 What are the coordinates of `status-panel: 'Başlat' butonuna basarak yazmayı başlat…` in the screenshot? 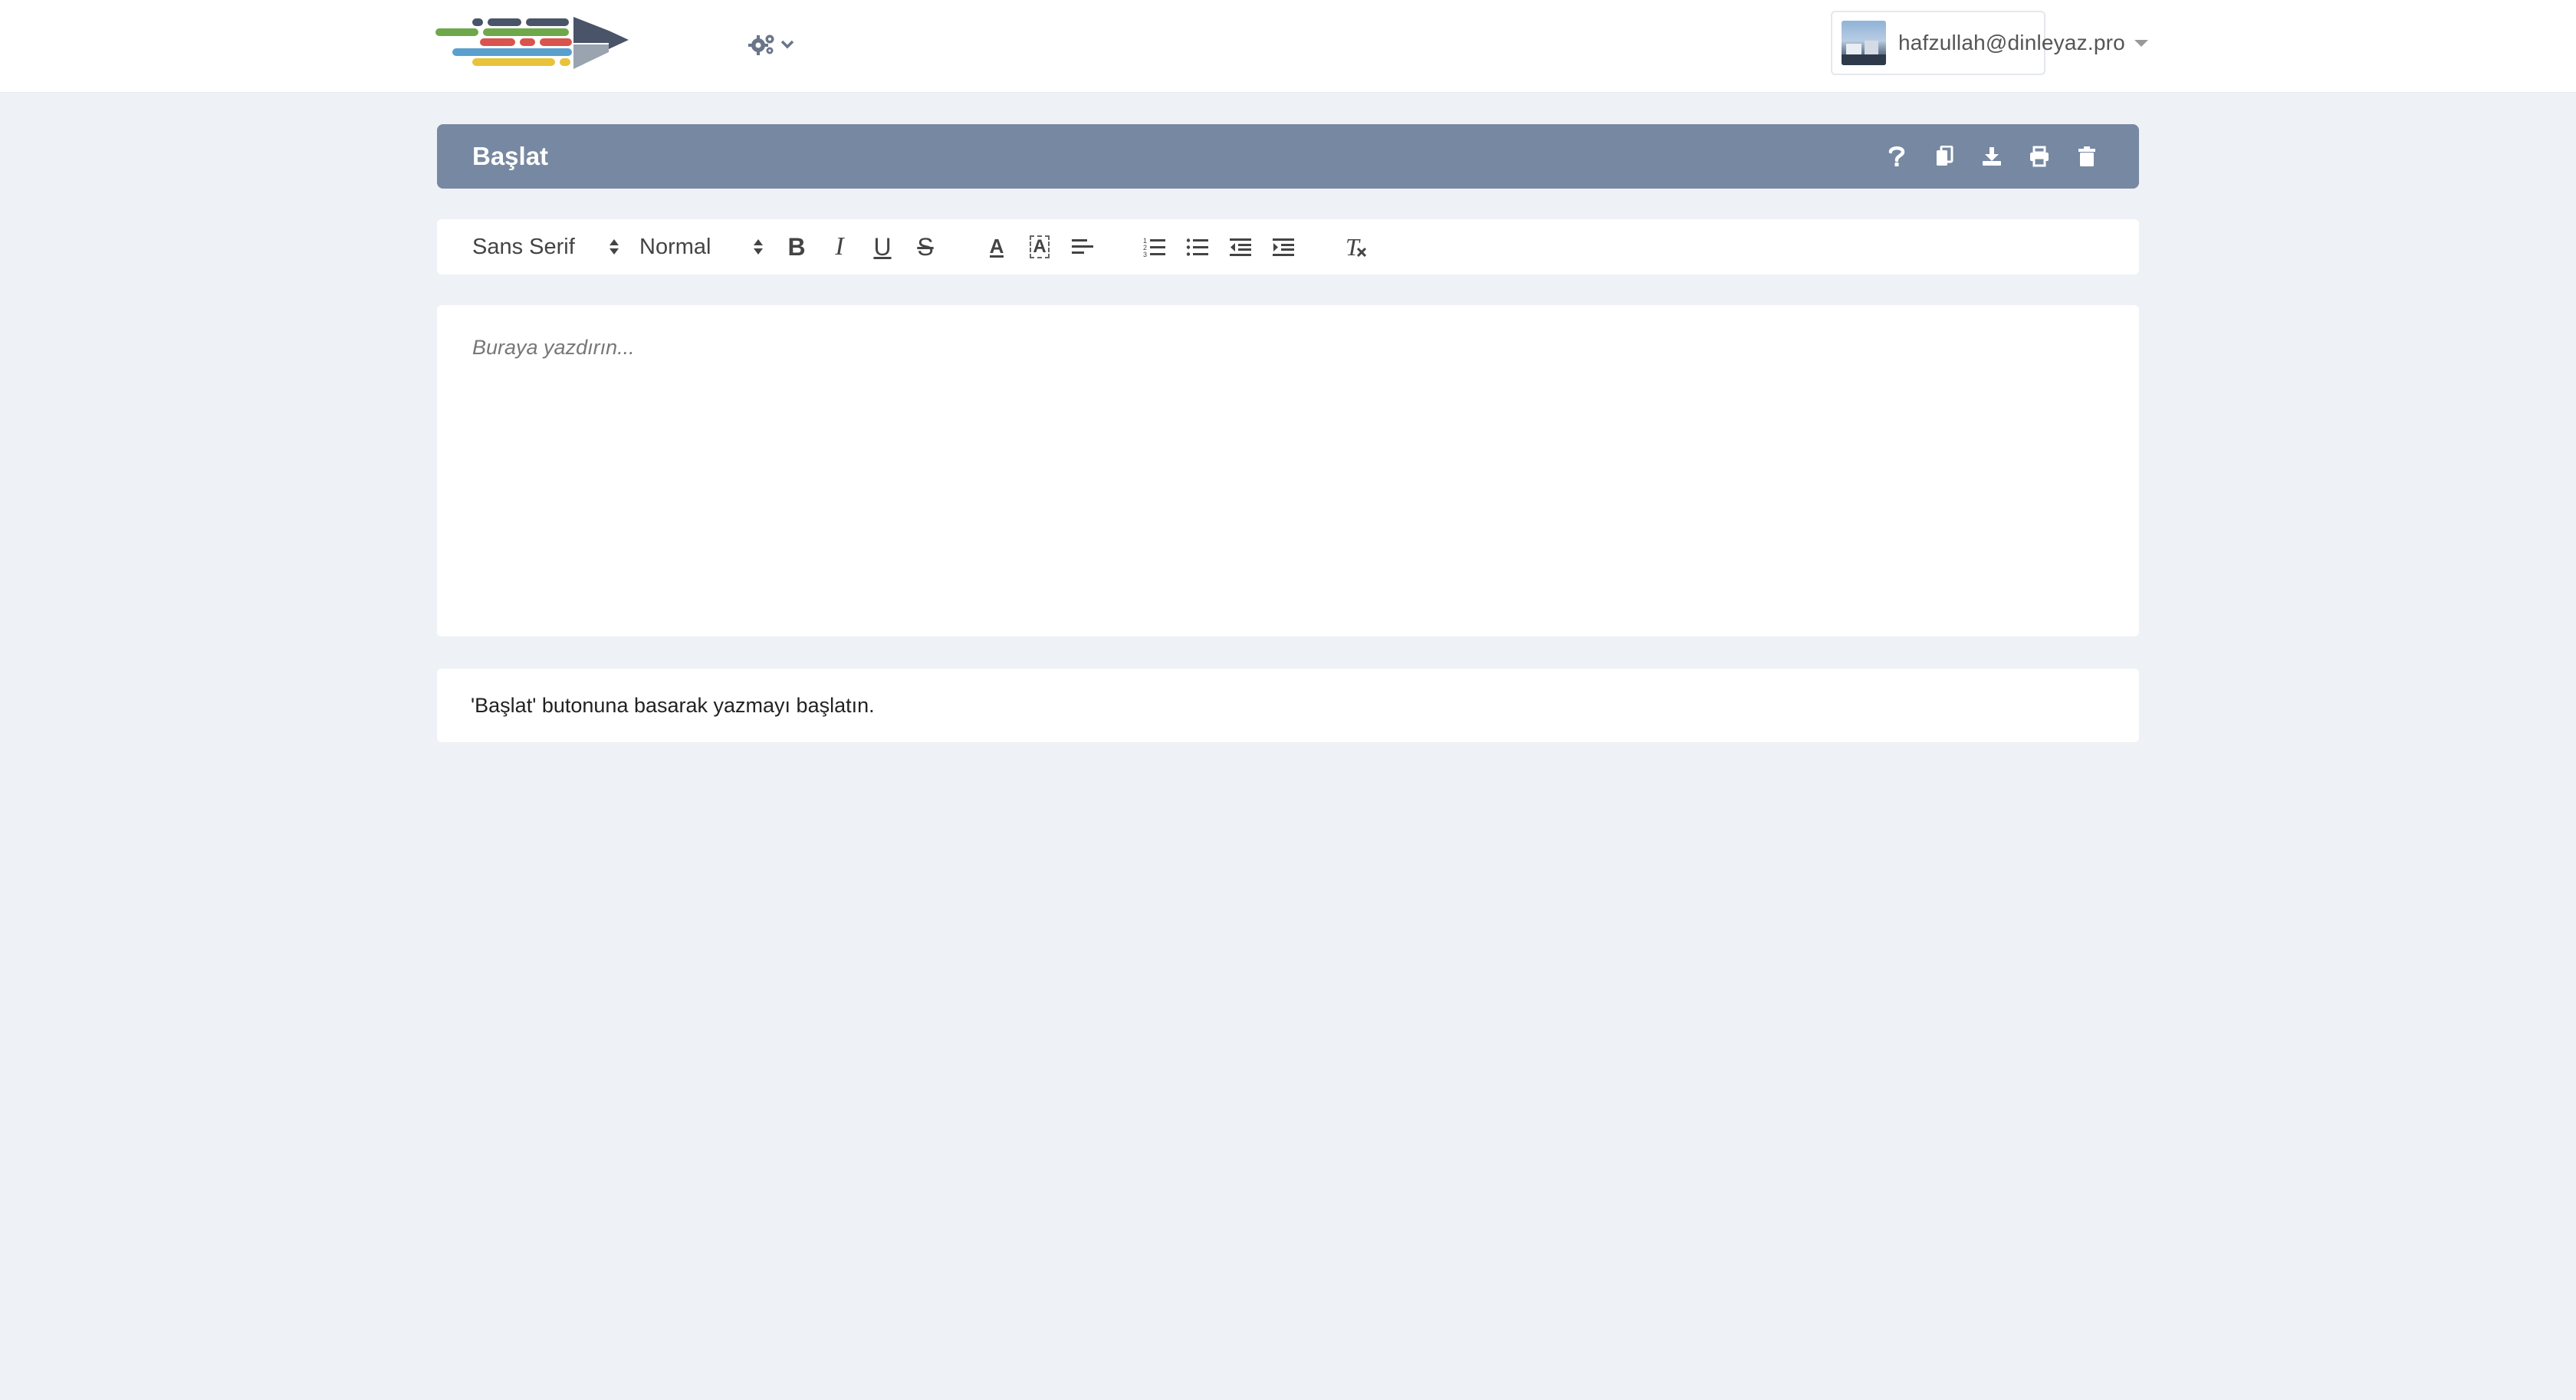 It's located at (1288, 705).